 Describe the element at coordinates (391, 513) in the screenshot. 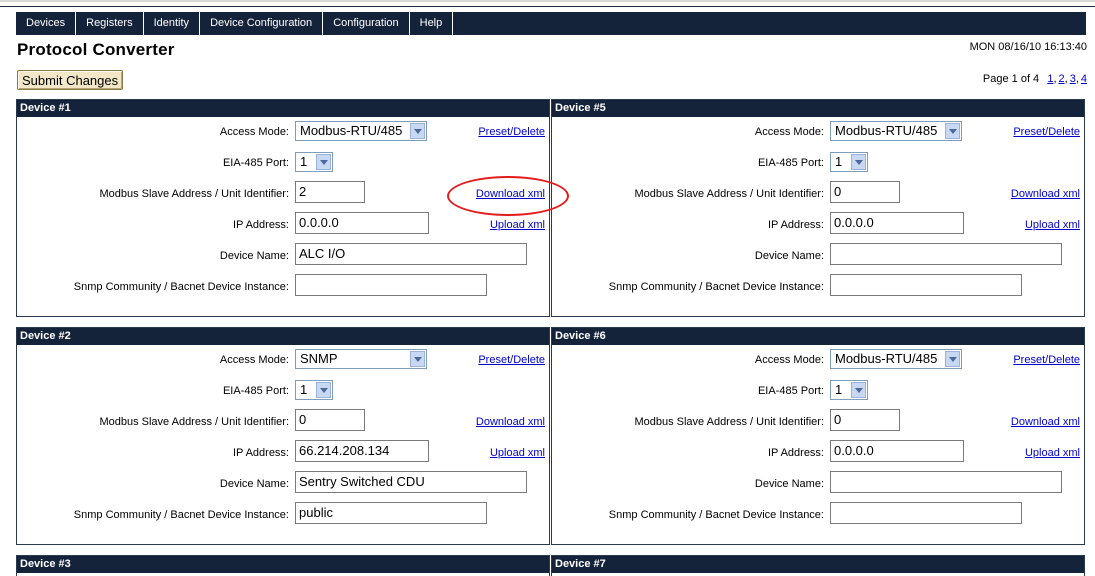

I see `snmp-community-input: public` at that location.